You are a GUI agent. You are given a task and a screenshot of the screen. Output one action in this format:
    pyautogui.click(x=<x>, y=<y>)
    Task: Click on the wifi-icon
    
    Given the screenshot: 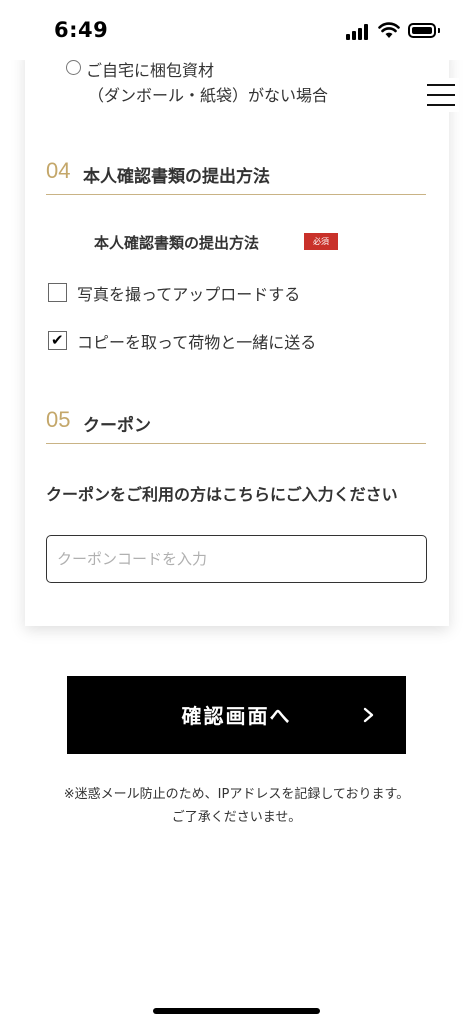 What is the action you would take?
    pyautogui.click(x=389, y=30)
    